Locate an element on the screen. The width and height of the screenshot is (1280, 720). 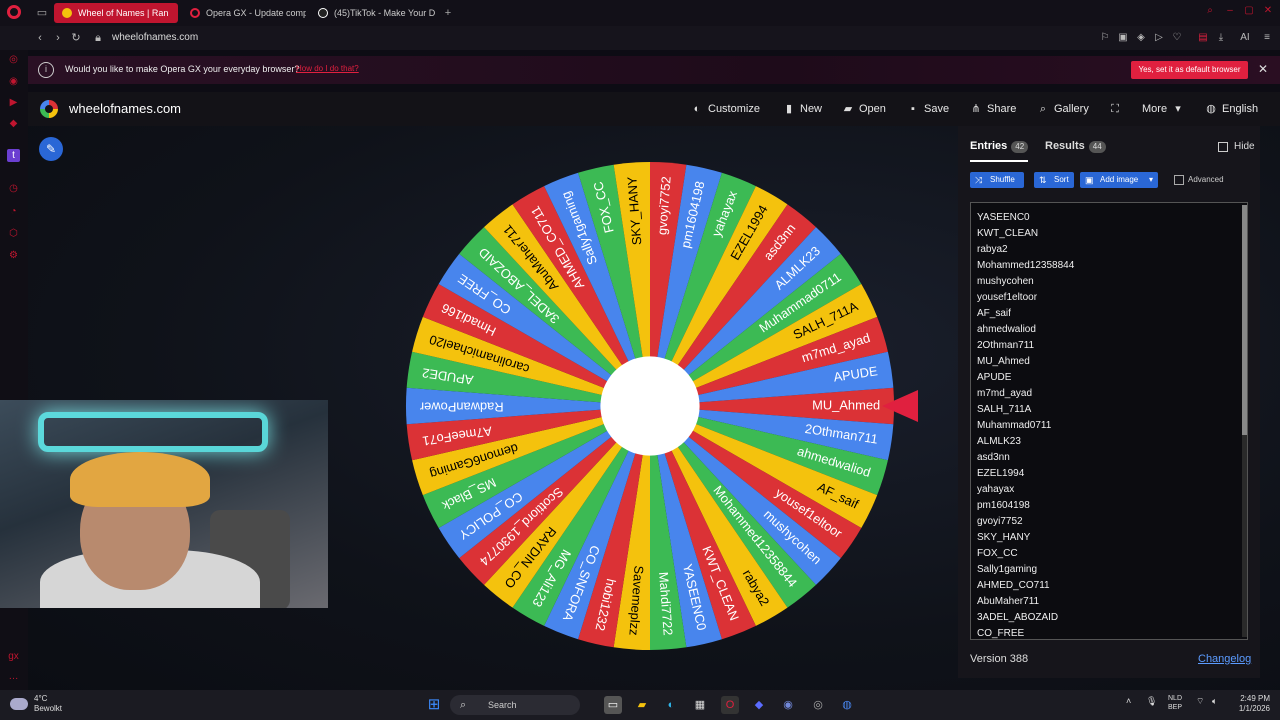
store-icon: ▦ is located at coordinates (700, 705).